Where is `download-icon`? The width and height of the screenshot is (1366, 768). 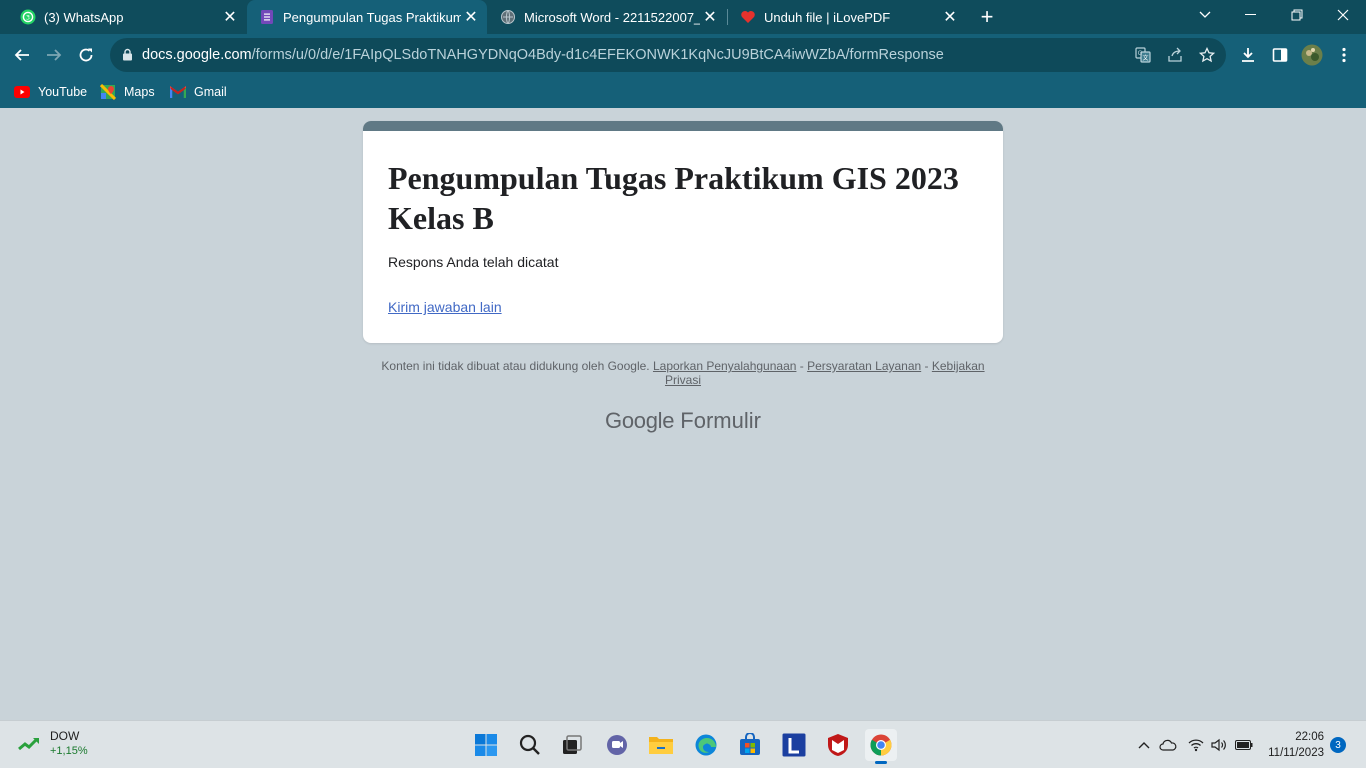 download-icon is located at coordinates (1248, 55).